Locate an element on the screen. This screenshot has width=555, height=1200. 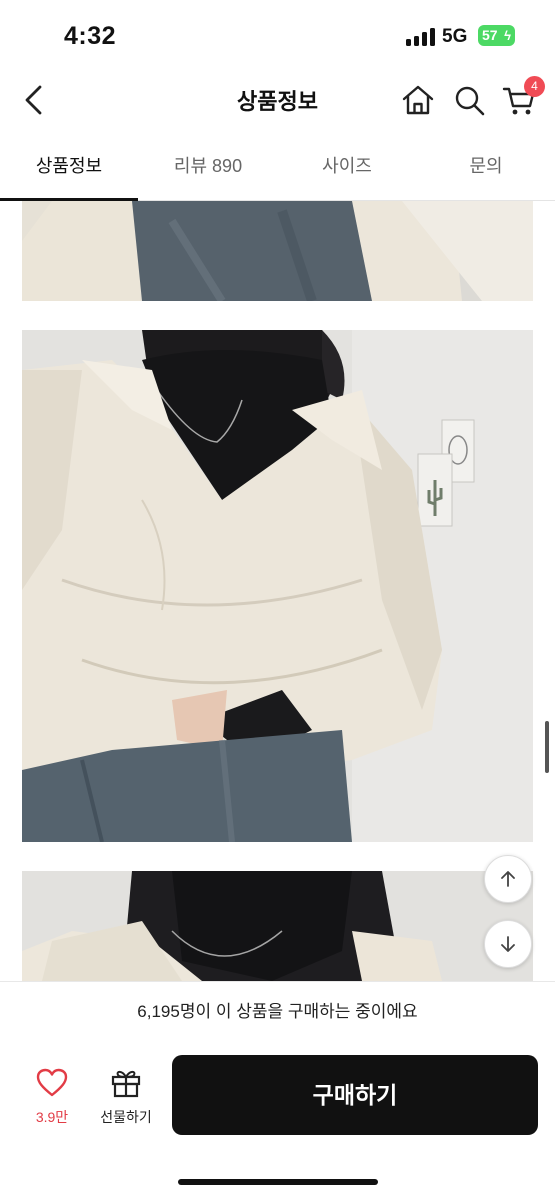
like-count: 3.9만 is located at coordinates (52, 1117).